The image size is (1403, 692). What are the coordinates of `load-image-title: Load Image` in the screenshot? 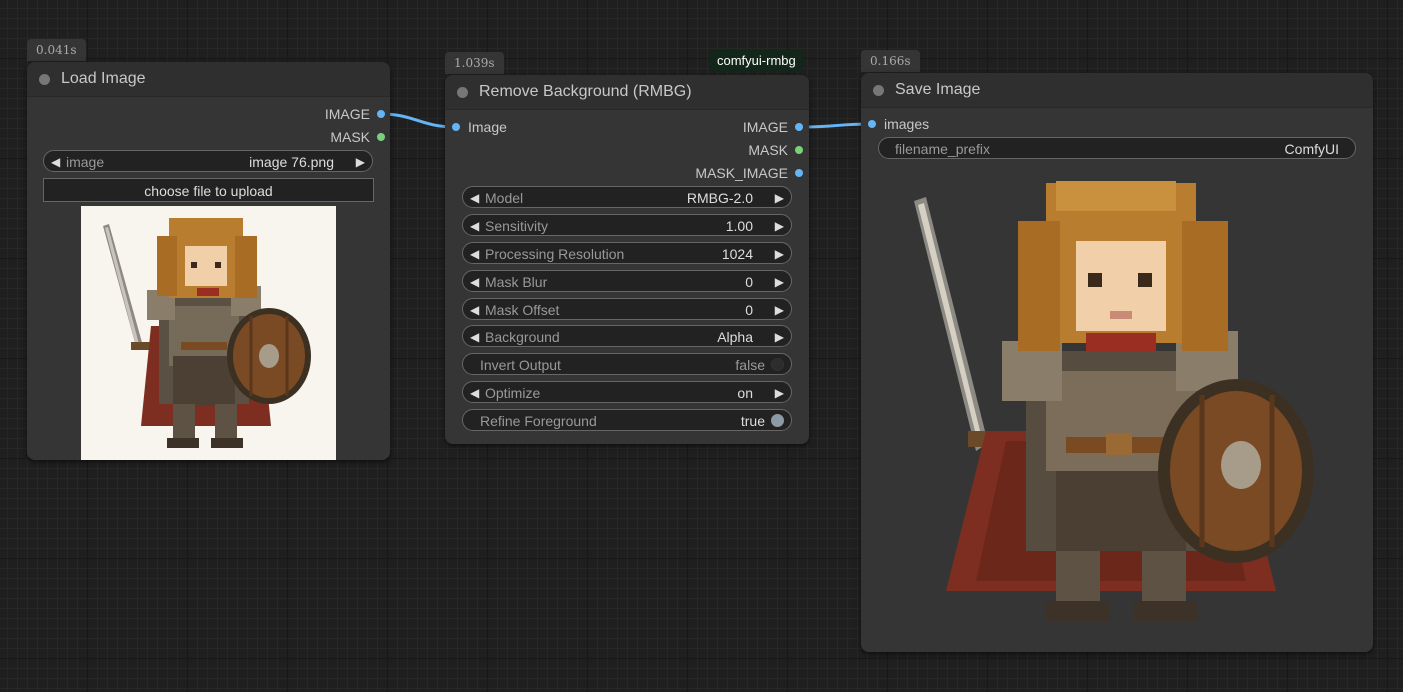 It's located at (103, 78).